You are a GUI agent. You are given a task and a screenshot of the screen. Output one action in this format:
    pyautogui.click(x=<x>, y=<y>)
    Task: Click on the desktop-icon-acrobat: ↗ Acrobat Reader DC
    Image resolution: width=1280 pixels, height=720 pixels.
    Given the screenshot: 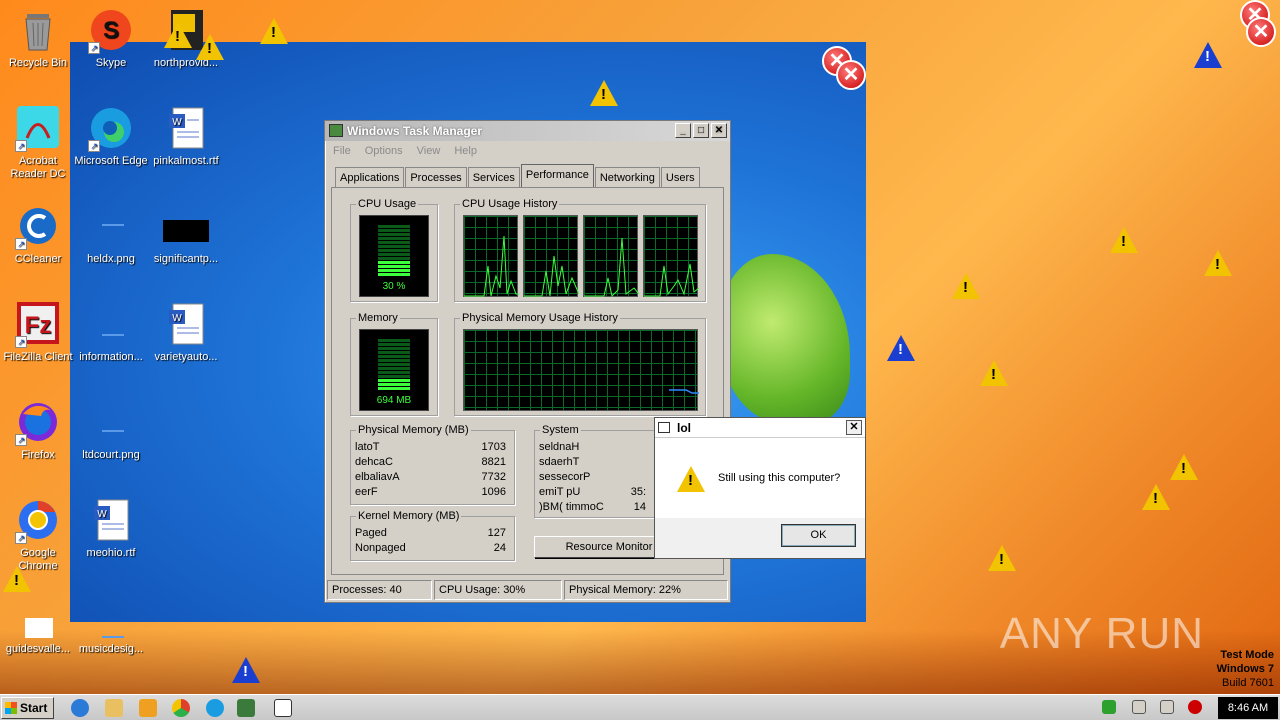 What is the action you would take?
    pyautogui.click(x=38, y=143)
    